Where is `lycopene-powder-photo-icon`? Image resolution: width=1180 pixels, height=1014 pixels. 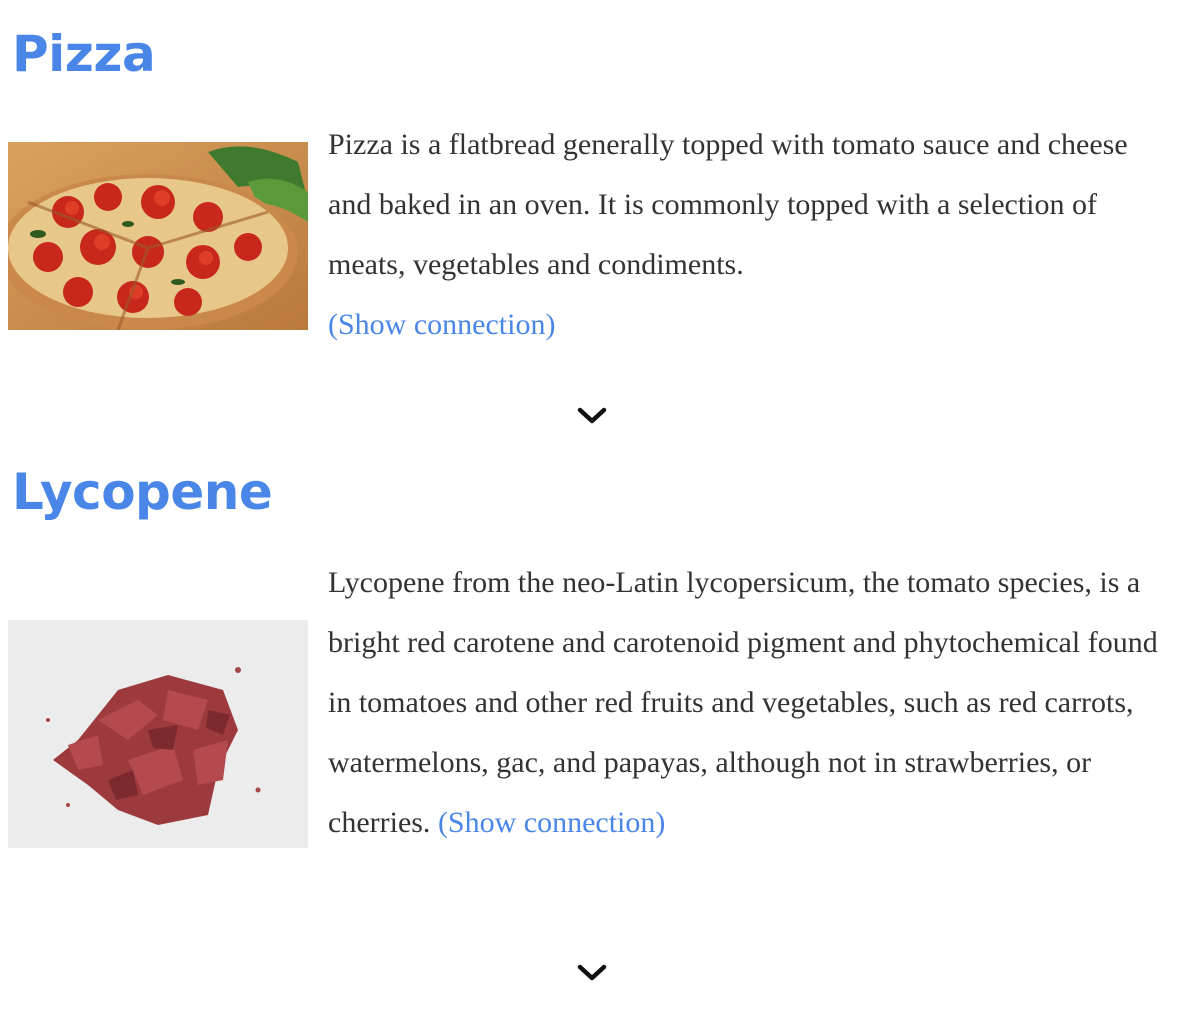
lycopene-powder-photo-icon is located at coordinates (158, 734).